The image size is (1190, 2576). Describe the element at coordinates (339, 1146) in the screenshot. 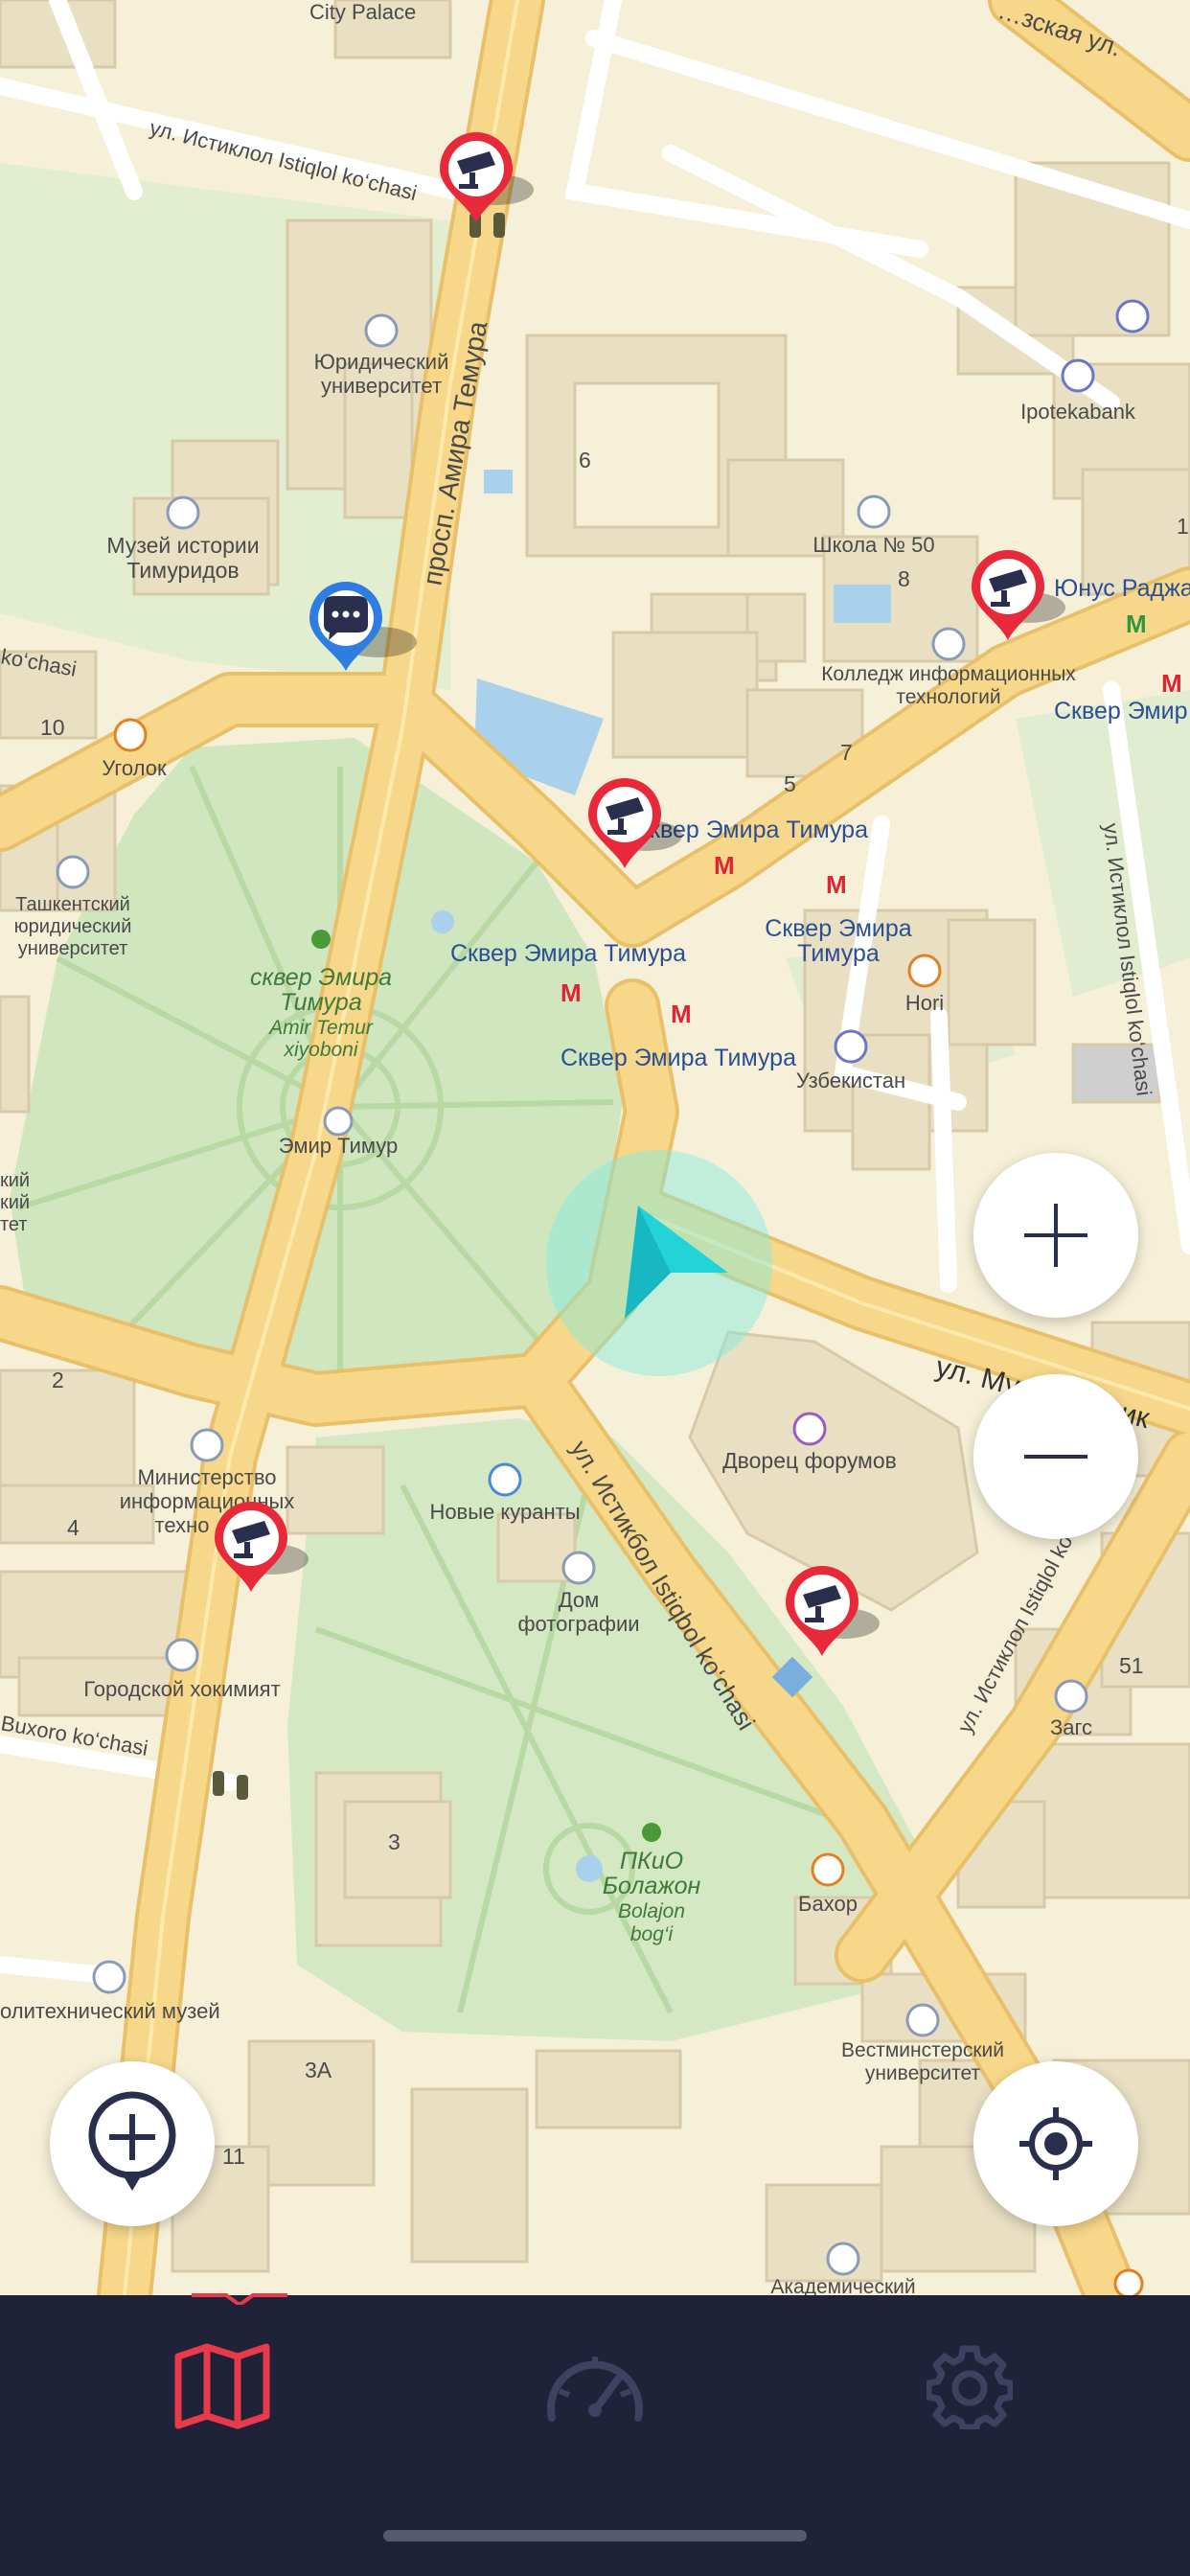

I see `svg-text: Эмир Тимур` at that location.